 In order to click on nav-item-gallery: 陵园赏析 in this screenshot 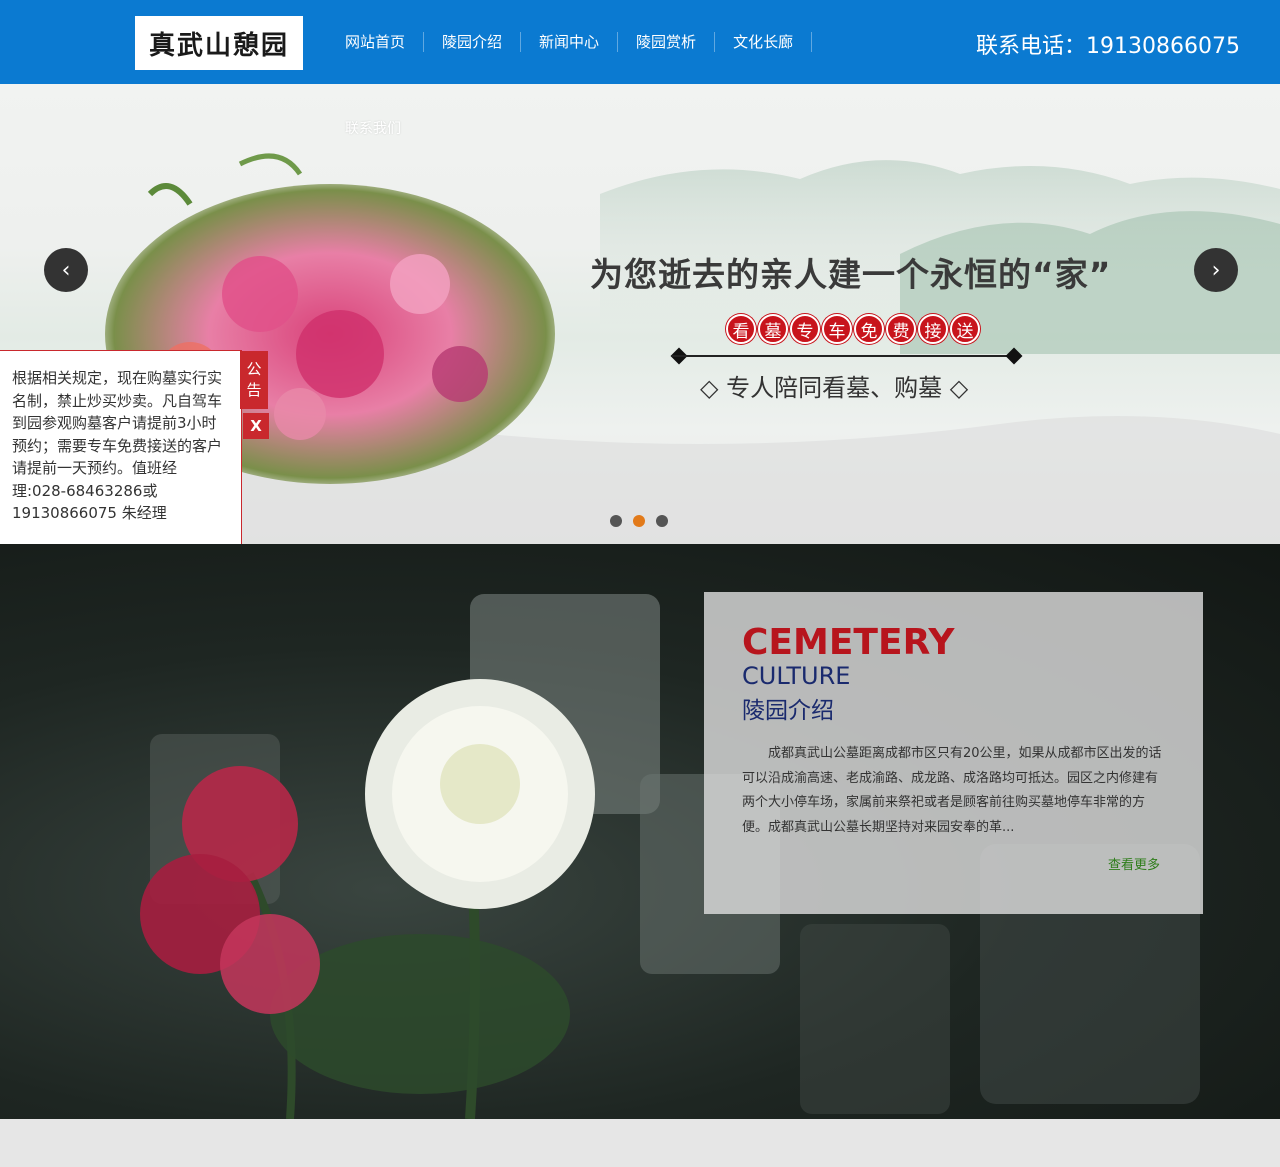, I will do `click(667, 42)`.